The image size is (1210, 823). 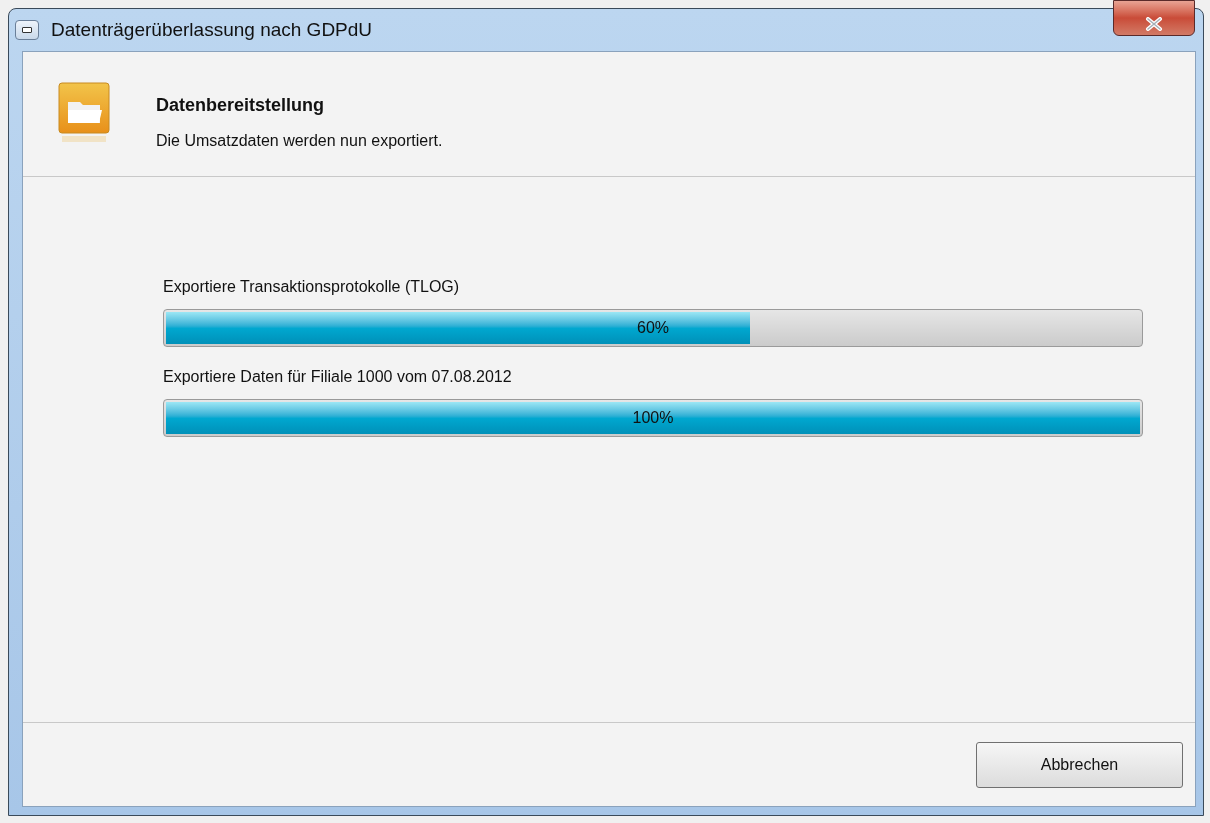 What do you see at coordinates (312, 287) in the screenshot?
I see `progress-label: Exportiere Transaktionsprotokolle (TLOG)` at bounding box center [312, 287].